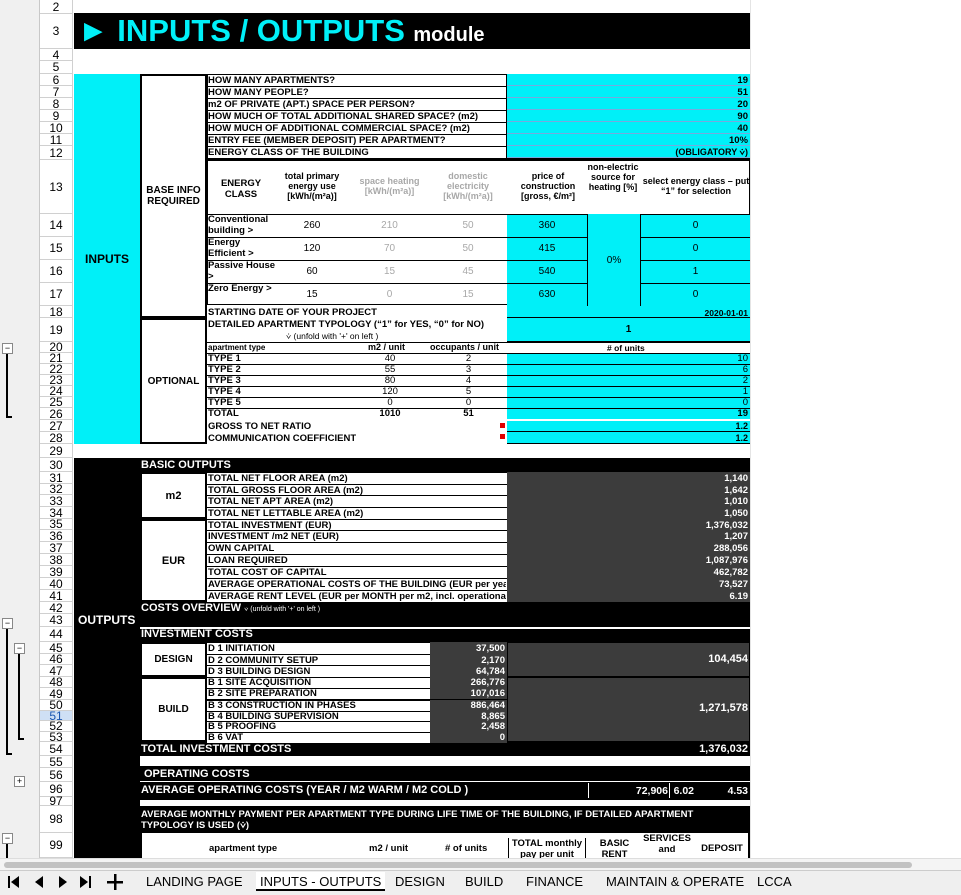 This screenshot has width=961, height=895. What do you see at coordinates (484, 881) in the screenshot?
I see `sheet-tab: BUILD` at bounding box center [484, 881].